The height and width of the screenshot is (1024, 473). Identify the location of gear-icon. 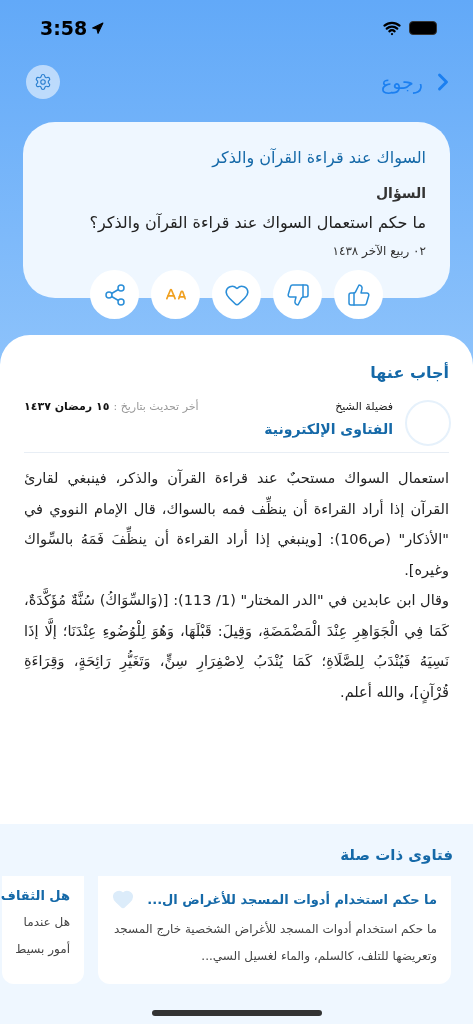
(43, 82).